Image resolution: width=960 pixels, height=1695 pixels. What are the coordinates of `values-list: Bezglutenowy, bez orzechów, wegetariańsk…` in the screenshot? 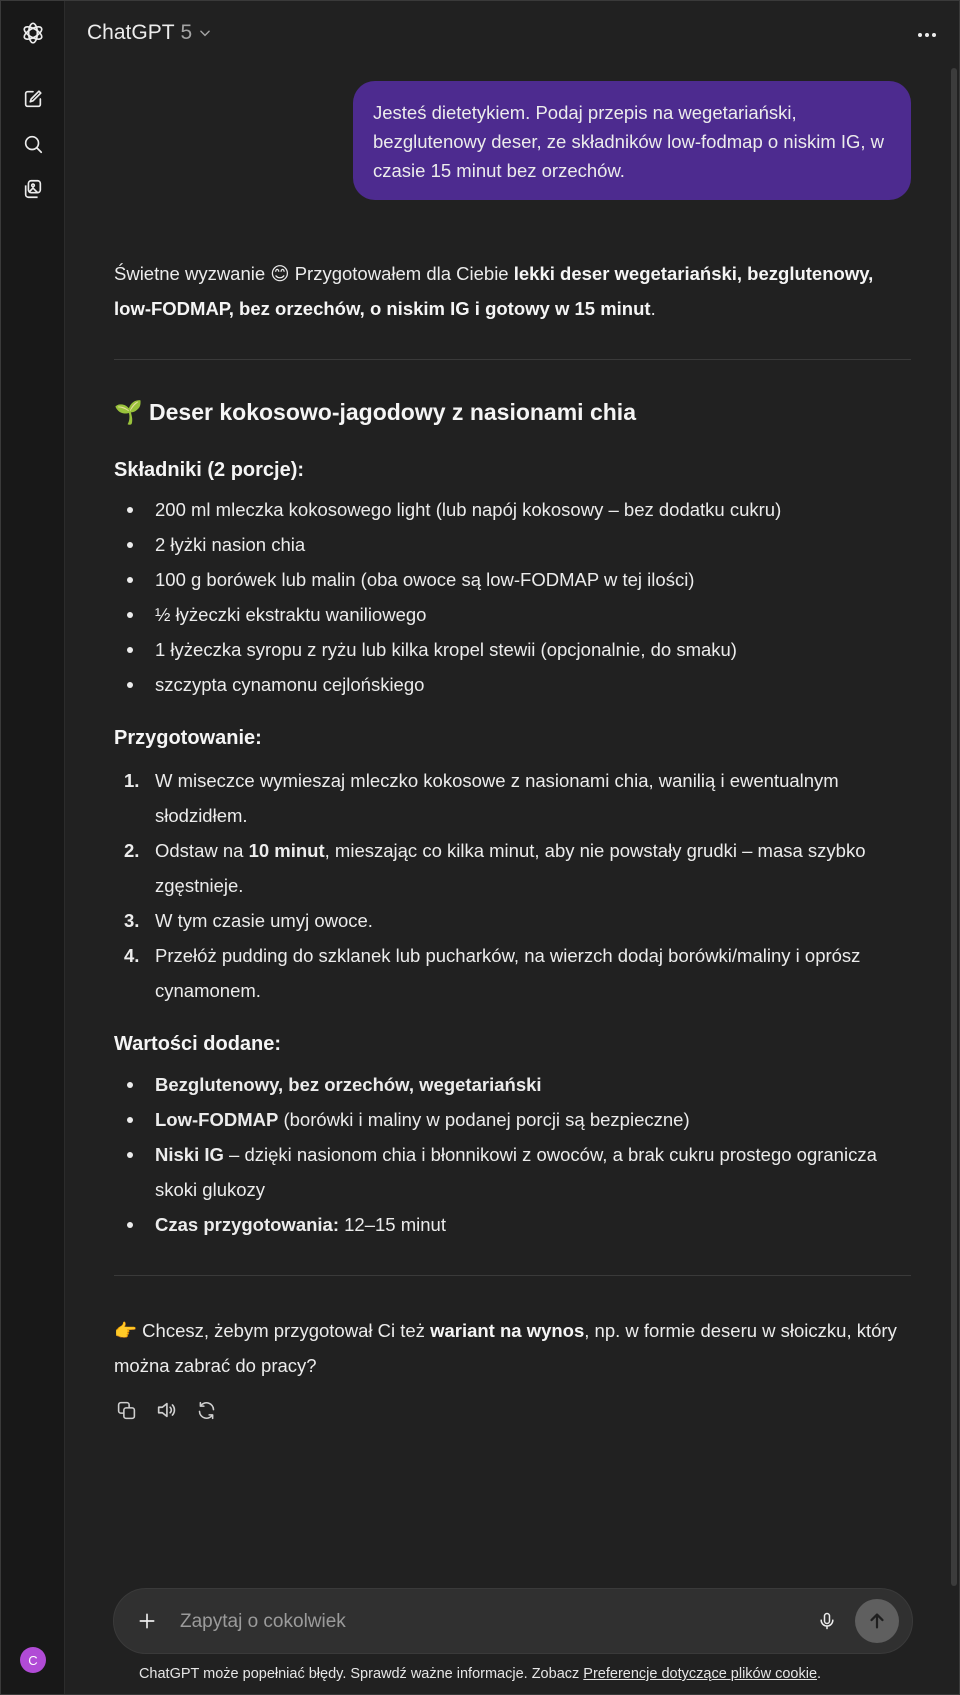 It's located at (512, 1154).